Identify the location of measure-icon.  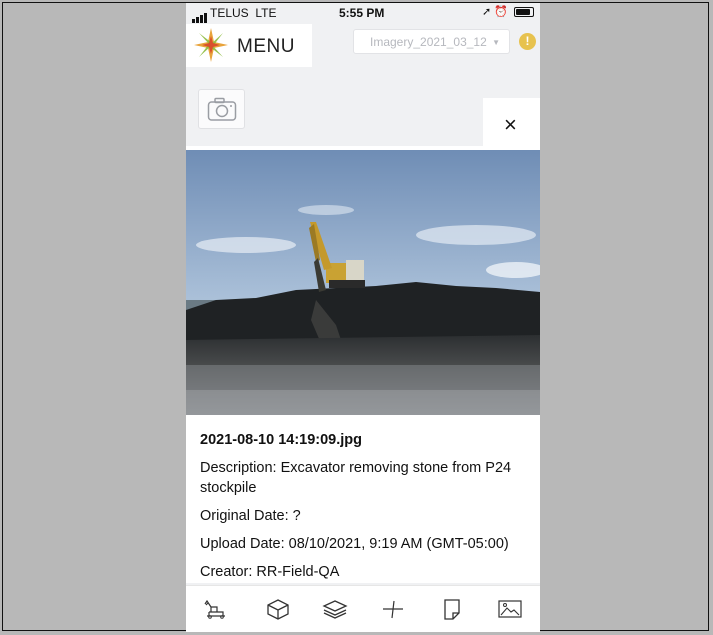
(393, 609).